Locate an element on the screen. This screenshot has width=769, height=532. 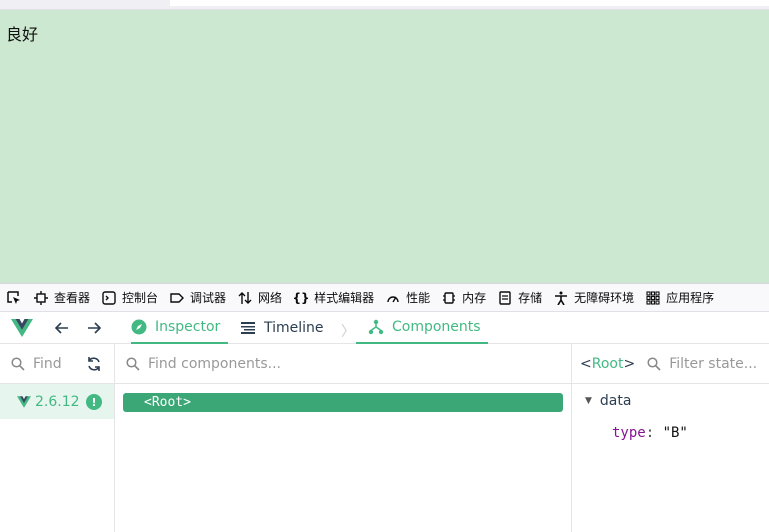
performance-icon is located at coordinates (393, 298).